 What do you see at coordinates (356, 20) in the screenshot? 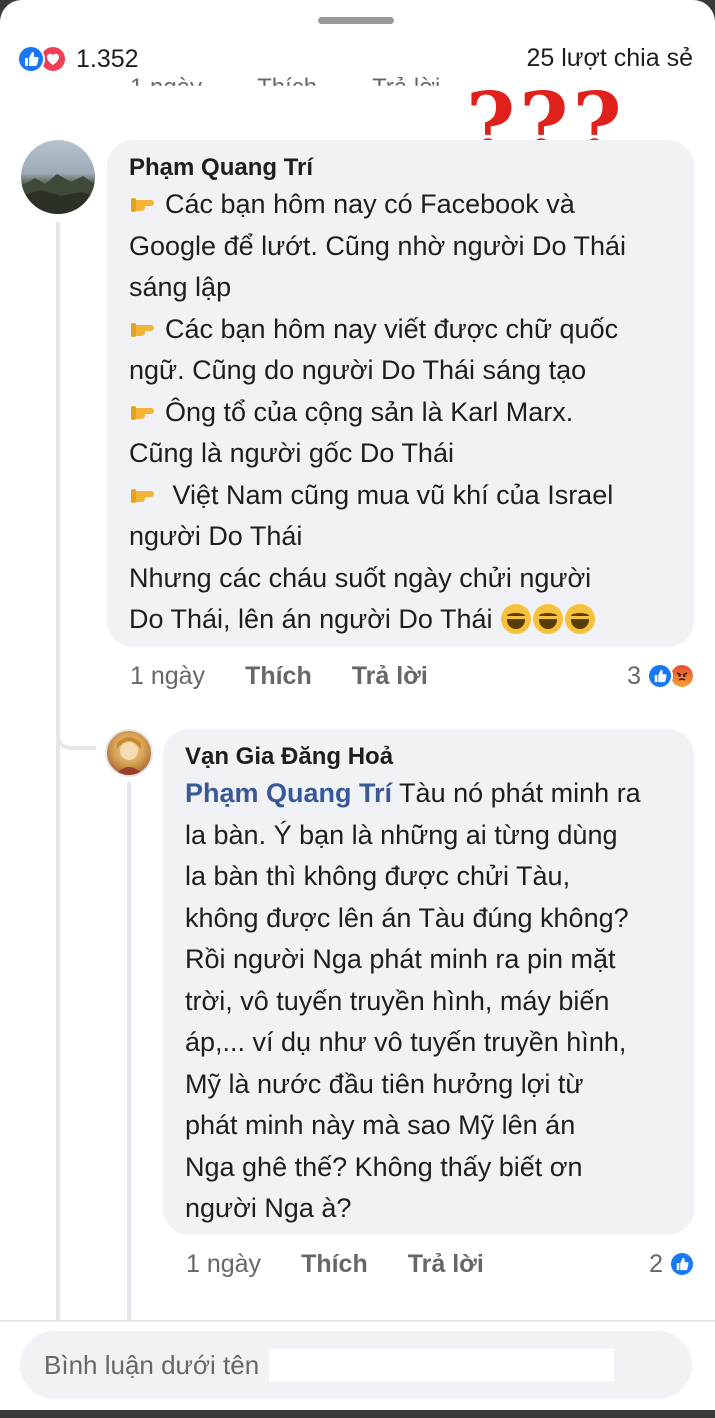
I see `drag-handle` at bounding box center [356, 20].